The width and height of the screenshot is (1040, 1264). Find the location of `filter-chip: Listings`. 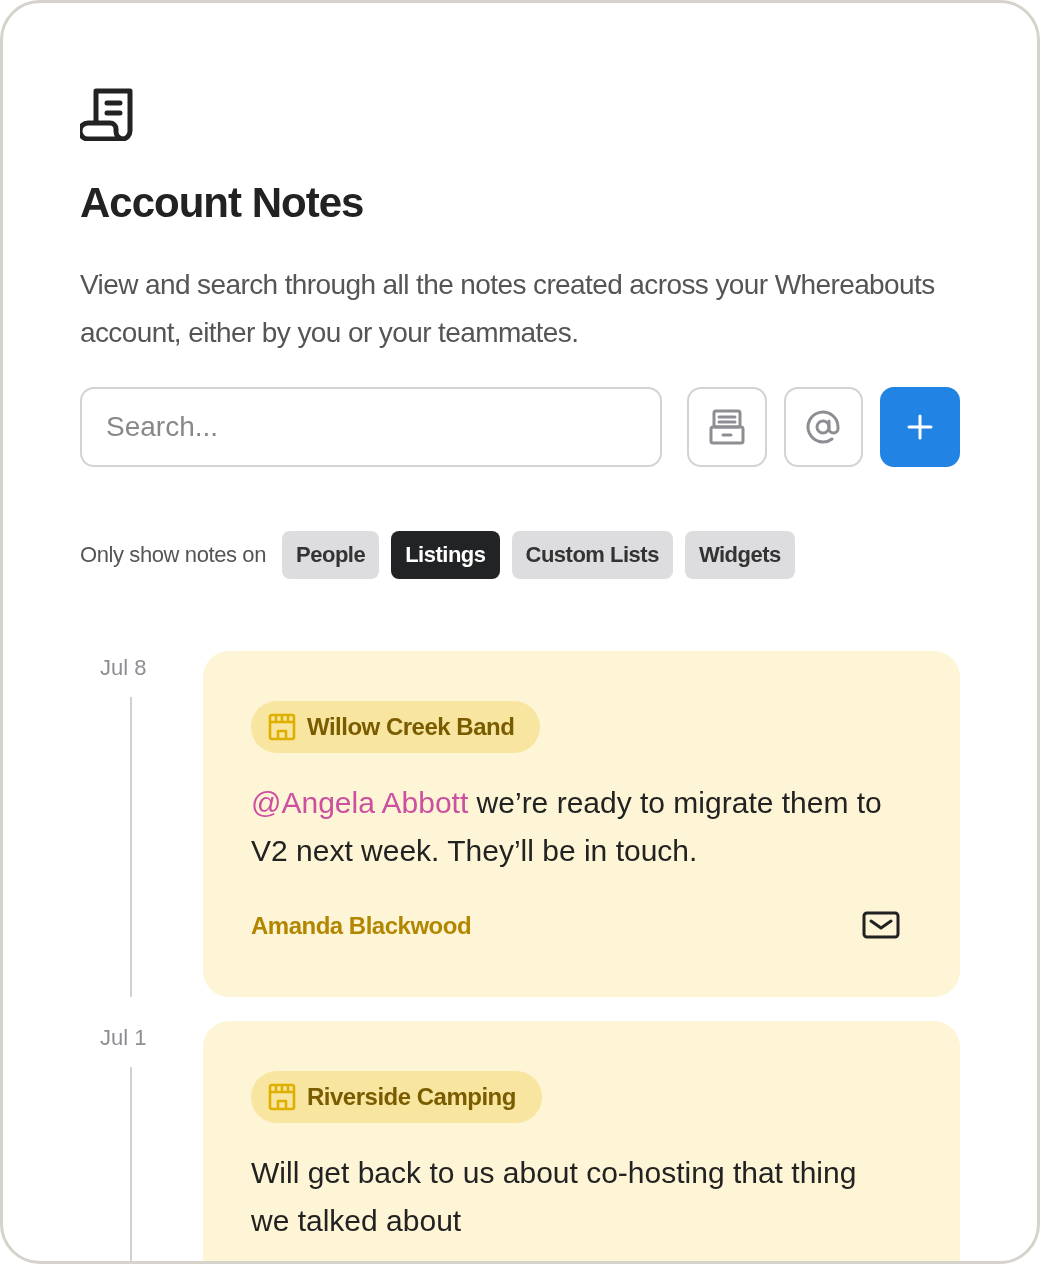

filter-chip: Listings is located at coordinates (445, 555).